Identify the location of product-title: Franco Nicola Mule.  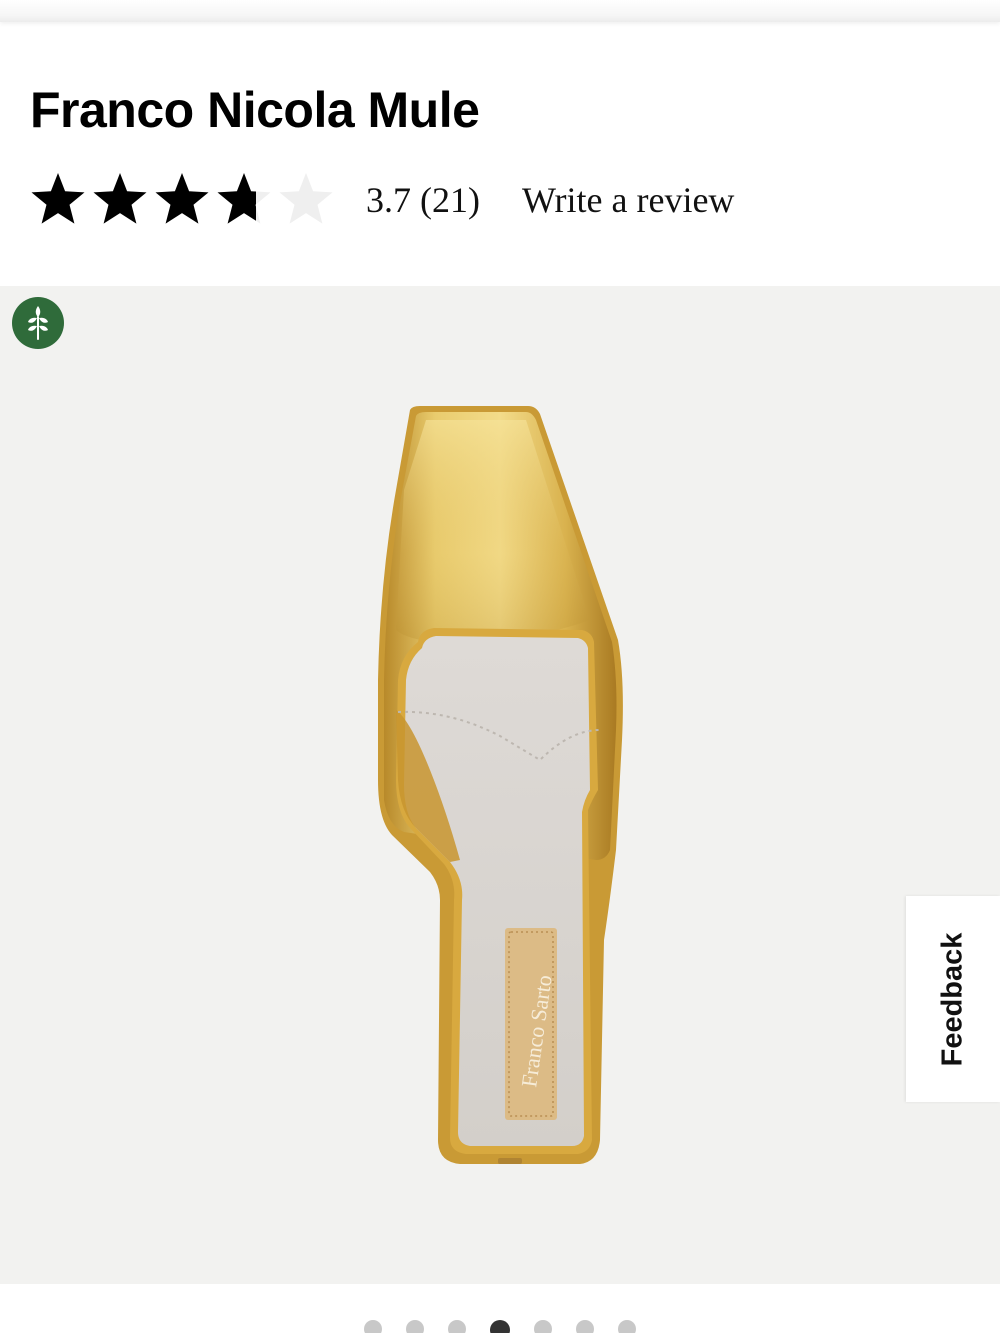
(255, 110).